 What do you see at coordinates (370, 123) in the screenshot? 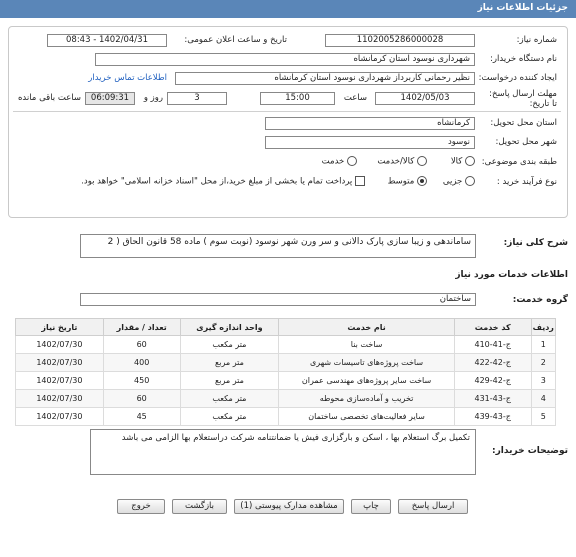
I see `delivery-province-field: کرمانشاه` at bounding box center [370, 123].